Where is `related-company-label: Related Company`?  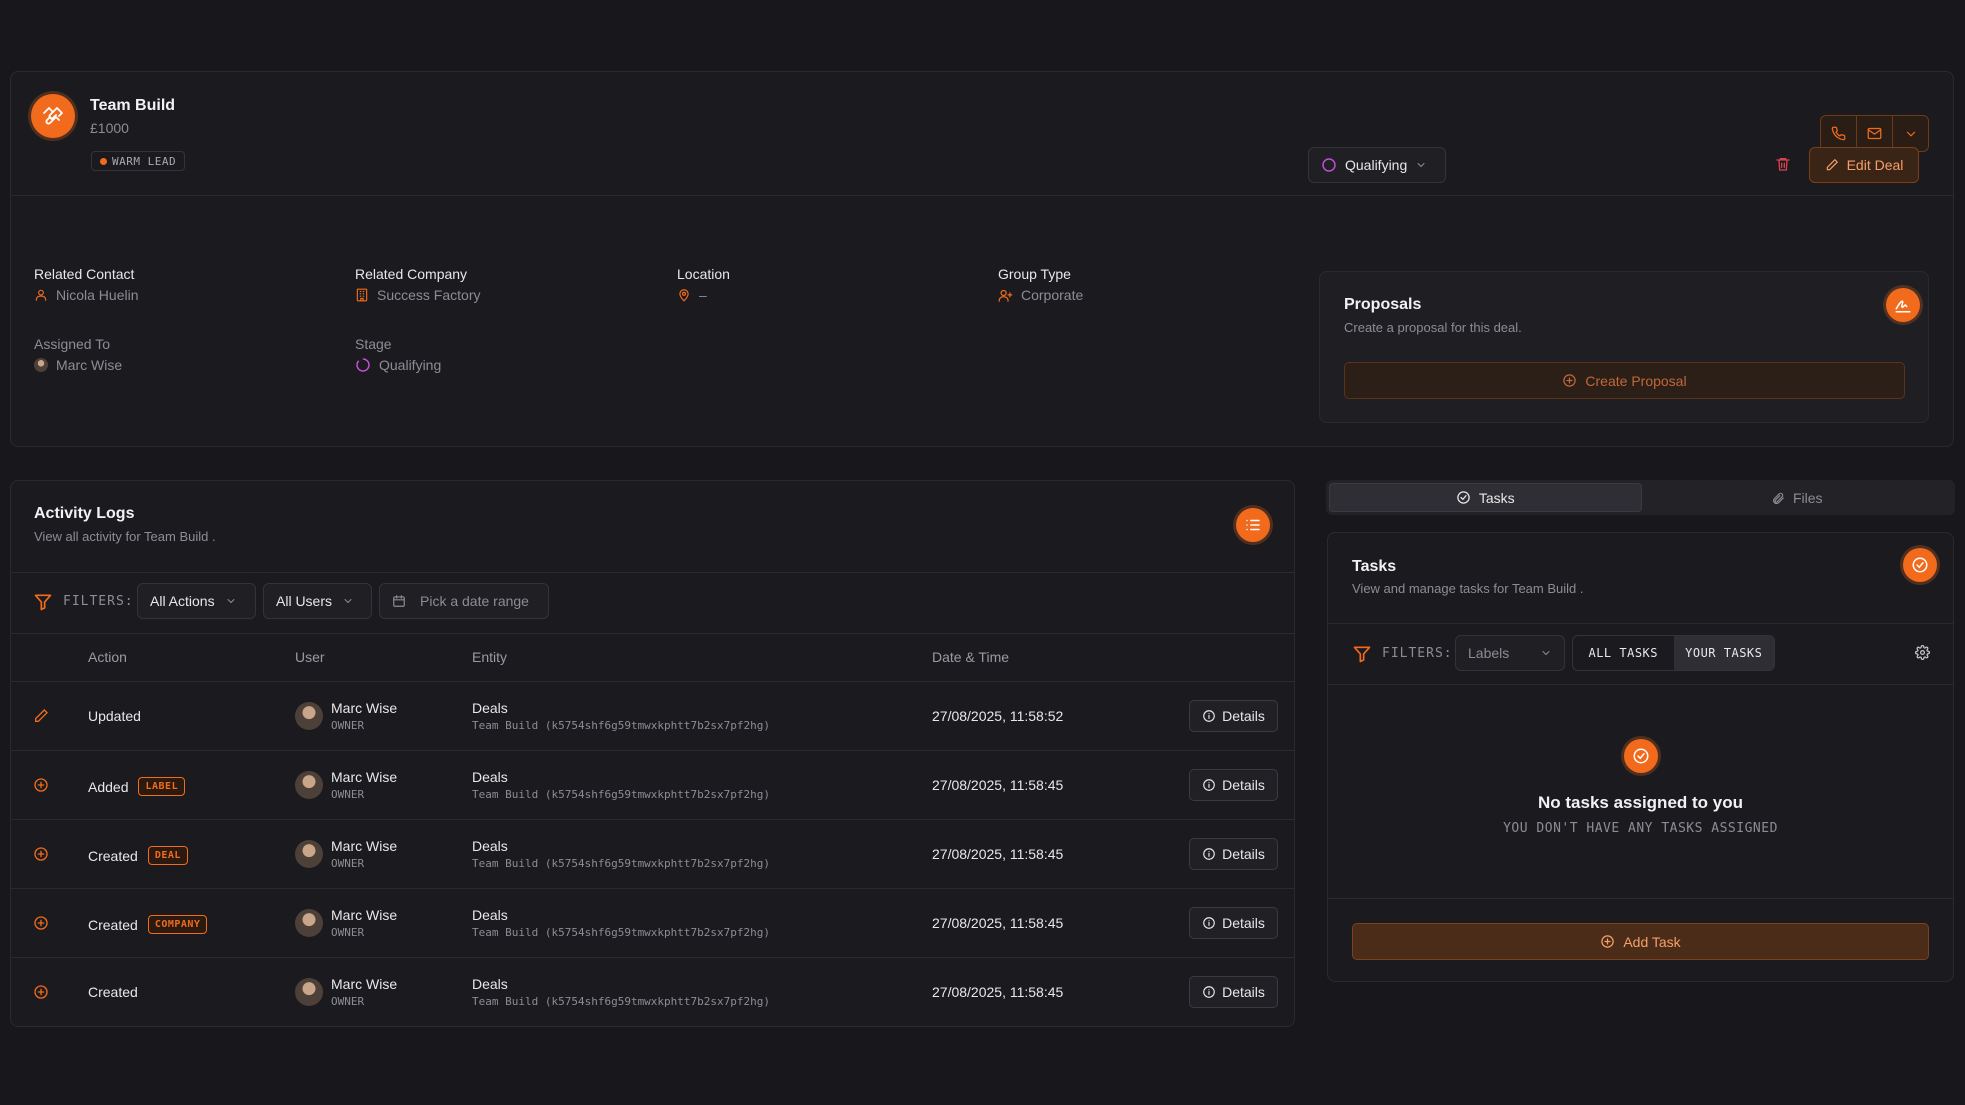
related-company-label: Related Company is located at coordinates (411, 274).